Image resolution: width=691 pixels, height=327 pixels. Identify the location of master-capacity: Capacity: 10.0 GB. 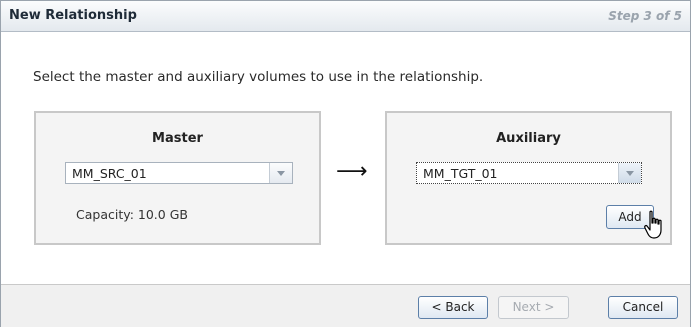
(132, 214).